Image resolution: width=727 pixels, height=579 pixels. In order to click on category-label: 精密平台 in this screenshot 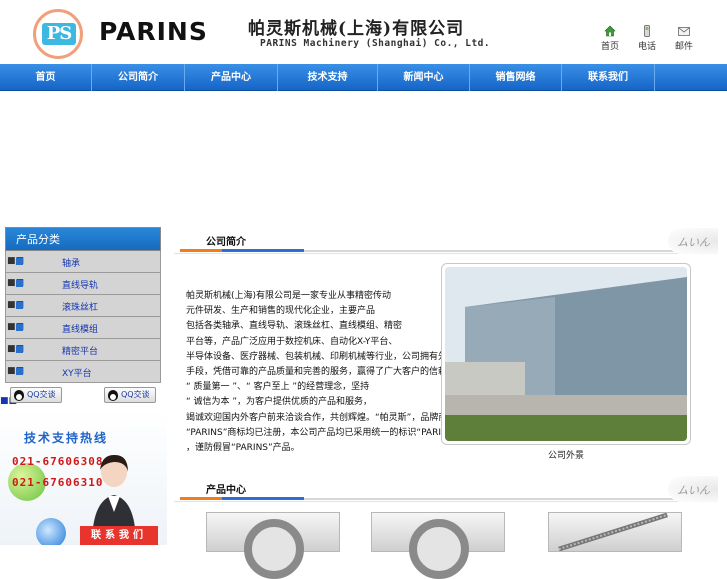, I will do `click(80, 350)`.